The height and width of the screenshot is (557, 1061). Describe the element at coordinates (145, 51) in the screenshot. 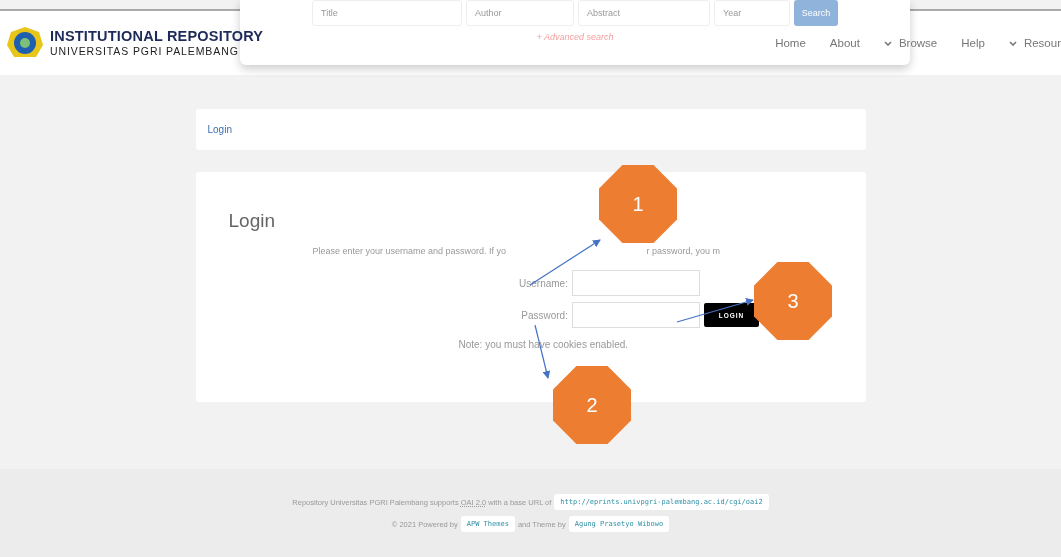

I see `site-subtitle: UNIVERSITAS PGRI PALEMBANG` at that location.